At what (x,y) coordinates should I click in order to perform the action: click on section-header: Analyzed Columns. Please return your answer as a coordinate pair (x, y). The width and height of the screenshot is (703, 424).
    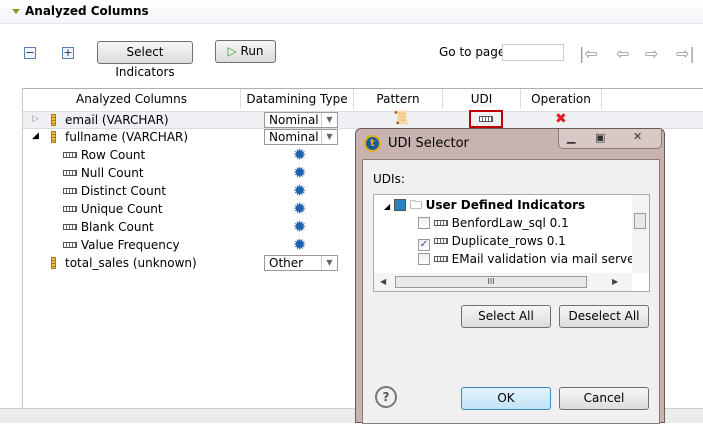
    Looking at the image, I should click on (351, 12).